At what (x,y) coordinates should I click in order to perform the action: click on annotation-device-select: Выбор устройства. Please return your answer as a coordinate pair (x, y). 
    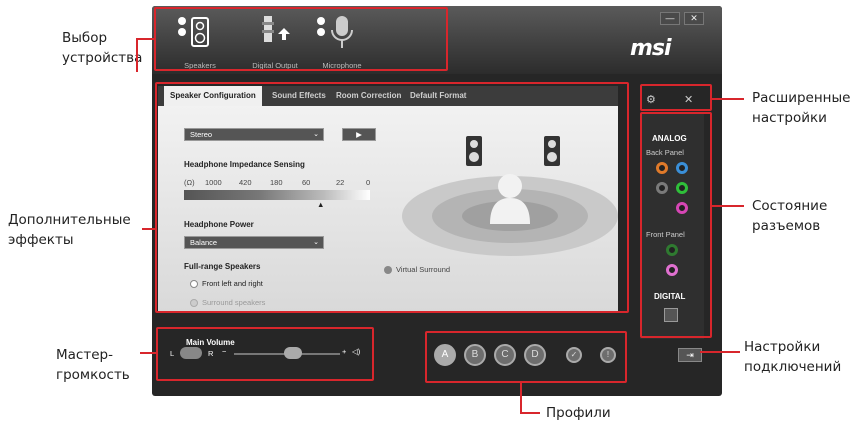
    Looking at the image, I should click on (102, 48).